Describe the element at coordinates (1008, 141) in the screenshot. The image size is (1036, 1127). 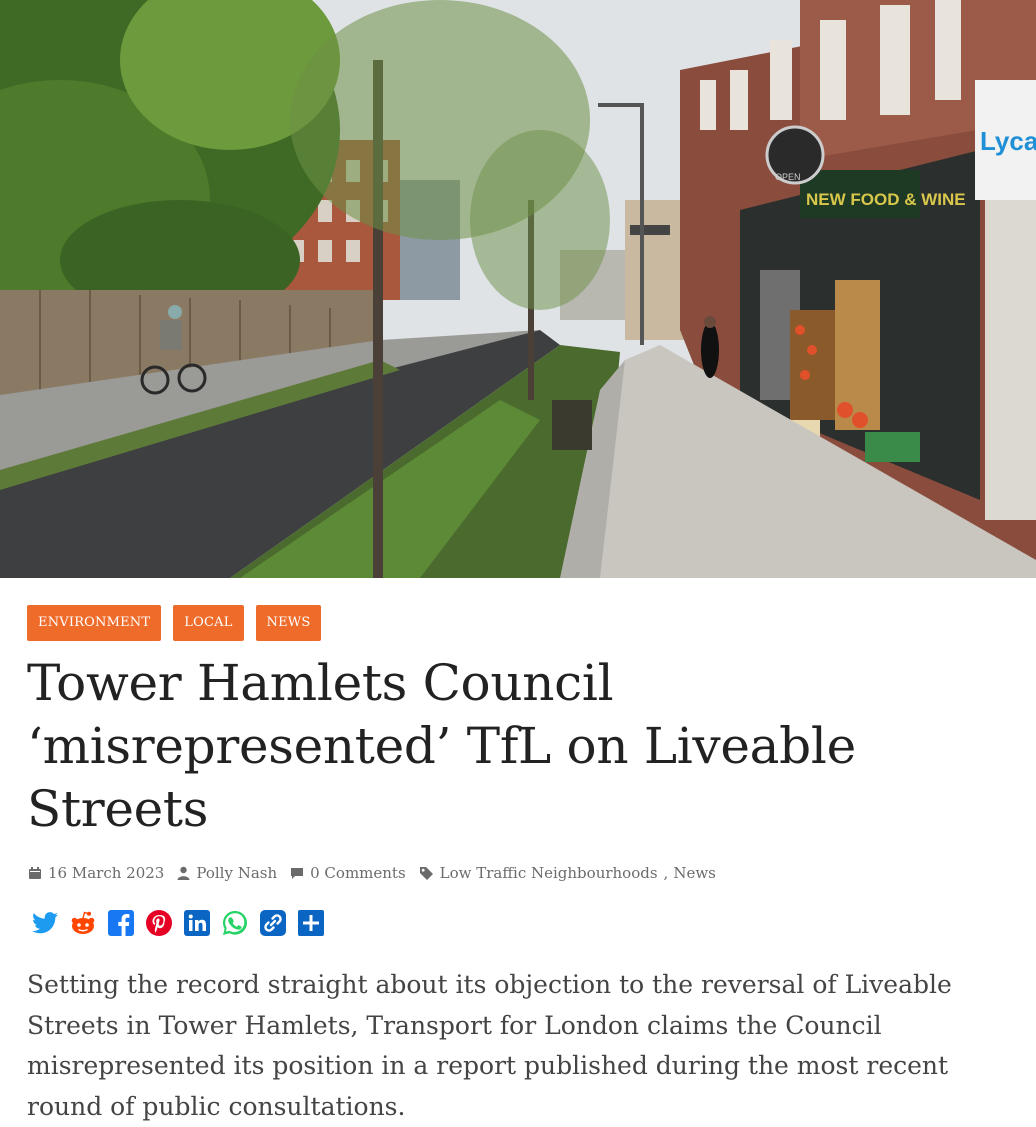
I see `lycamobile-sign-text: Lycar` at that location.